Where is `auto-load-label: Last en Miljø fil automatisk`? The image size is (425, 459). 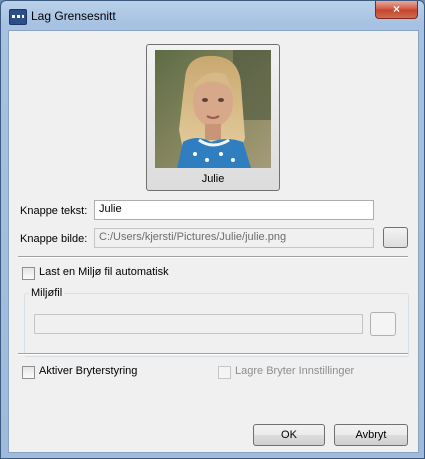
auto-load-label: Last en Miljø fil automatisk is located at coordinates (104, 272).